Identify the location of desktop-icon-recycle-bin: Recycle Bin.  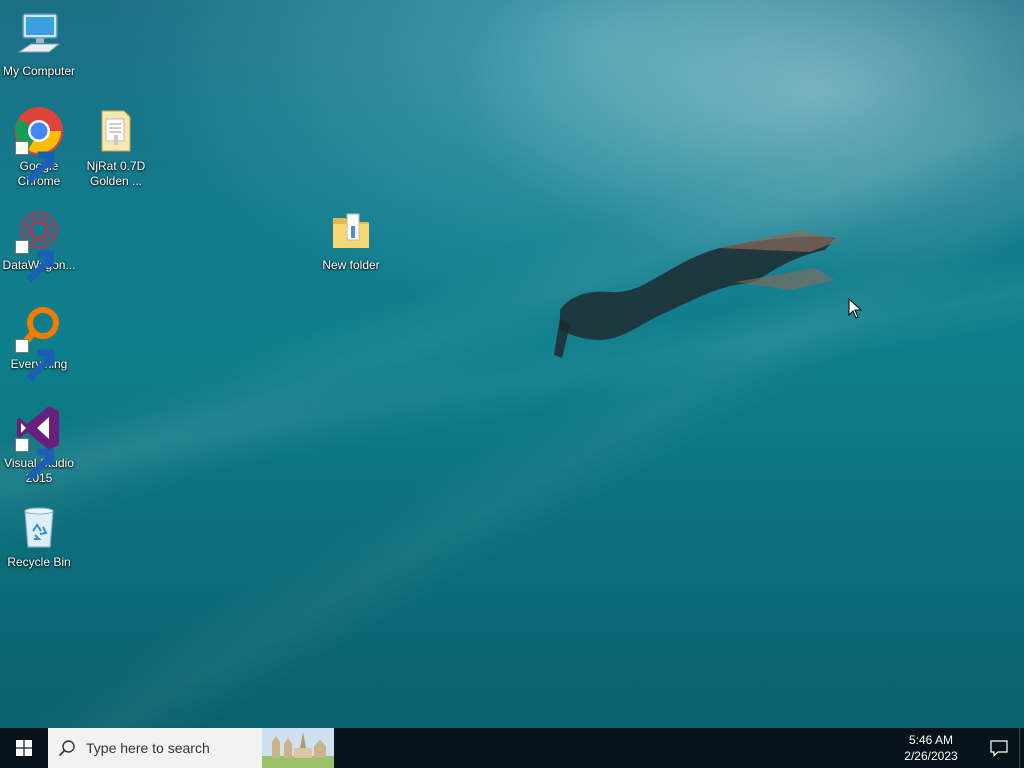
(39, 535).